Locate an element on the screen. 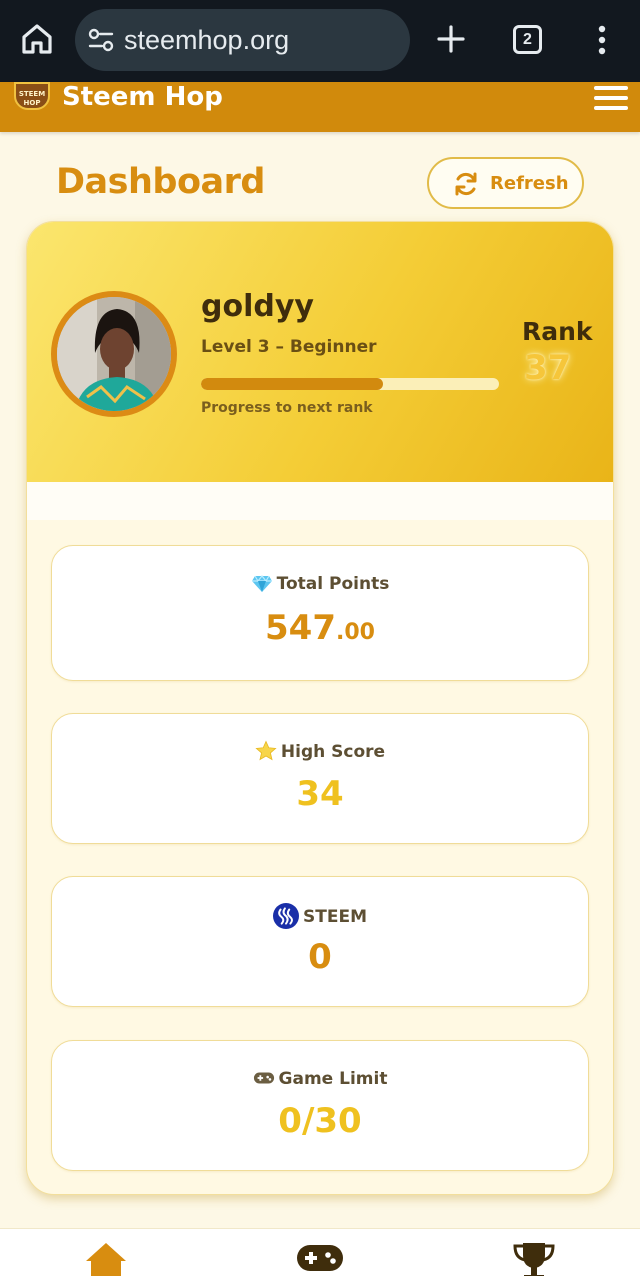 Image resolution: width=640 pixels, height=1276 pixels. total-points-card: Total Points 547.00 is located at coordinates (320, 613).